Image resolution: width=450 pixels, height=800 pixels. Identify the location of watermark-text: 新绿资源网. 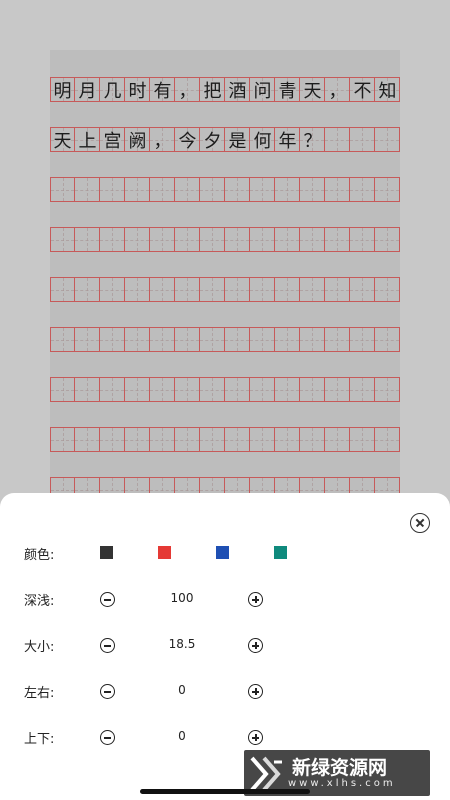
(340, 767).